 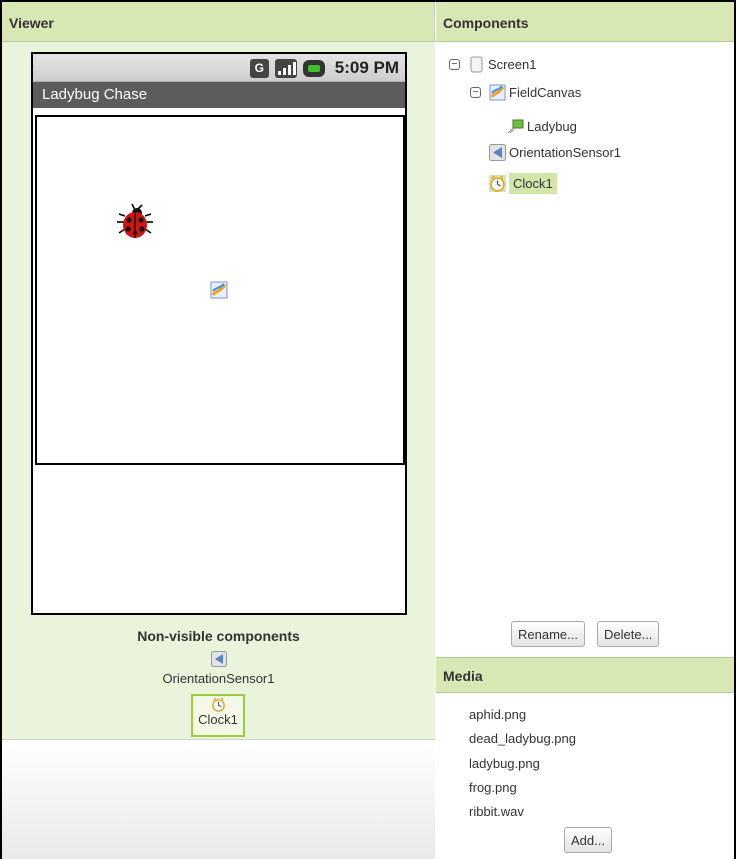 What do you see at coordinates (366, 67) in the screenshot?
I see `status-time: 5:09 PM` at bounding box center [366, 67].